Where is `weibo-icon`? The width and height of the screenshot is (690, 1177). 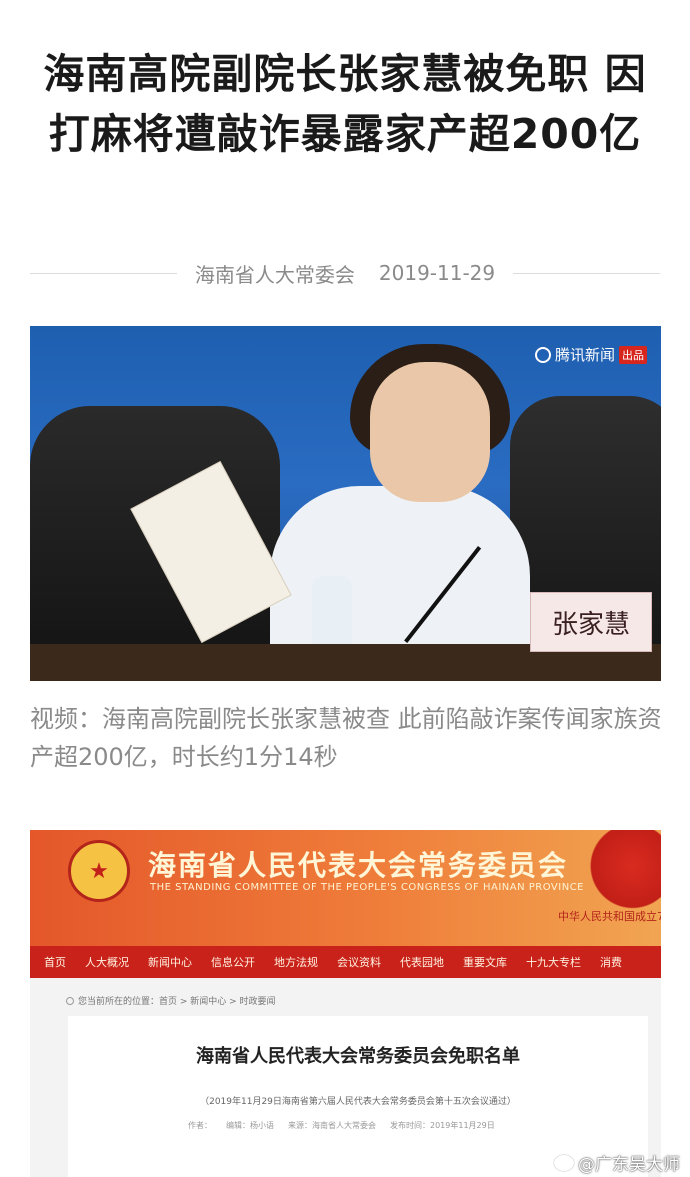
weibo-icon is located at coordinates (564, 1162).